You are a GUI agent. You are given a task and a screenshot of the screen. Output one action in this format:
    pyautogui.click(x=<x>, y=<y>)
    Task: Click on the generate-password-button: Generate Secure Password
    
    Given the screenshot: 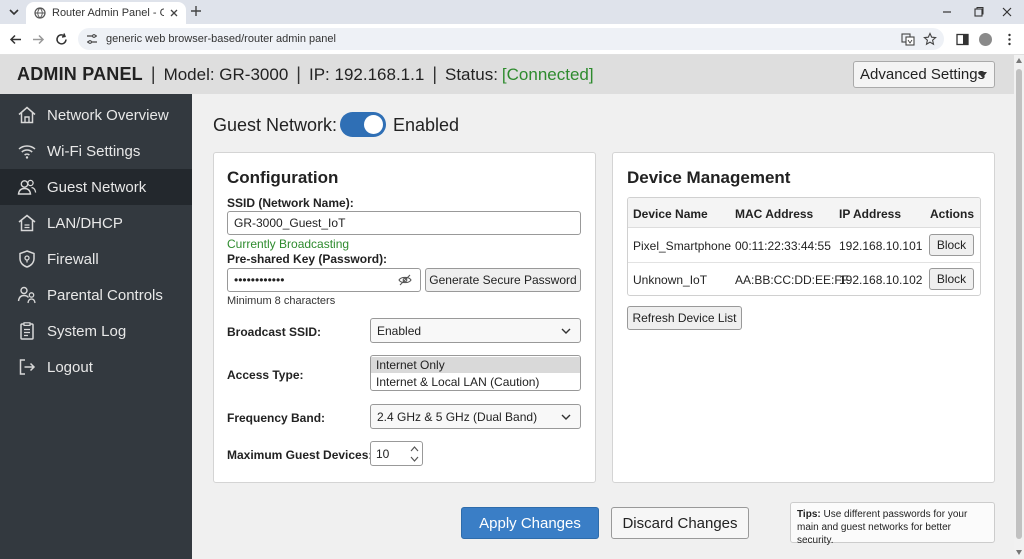 What is the action you would take?
    pyautogui.click(x=503, y=280)
    